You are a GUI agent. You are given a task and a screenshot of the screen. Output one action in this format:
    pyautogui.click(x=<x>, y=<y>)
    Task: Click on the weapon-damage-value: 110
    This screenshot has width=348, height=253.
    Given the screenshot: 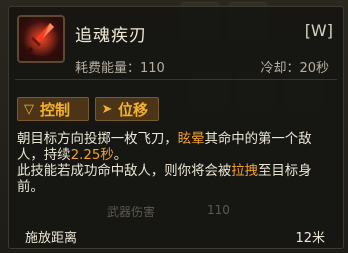 What is the action you would take?
    pyautogui.click(x=218, y=210)
    